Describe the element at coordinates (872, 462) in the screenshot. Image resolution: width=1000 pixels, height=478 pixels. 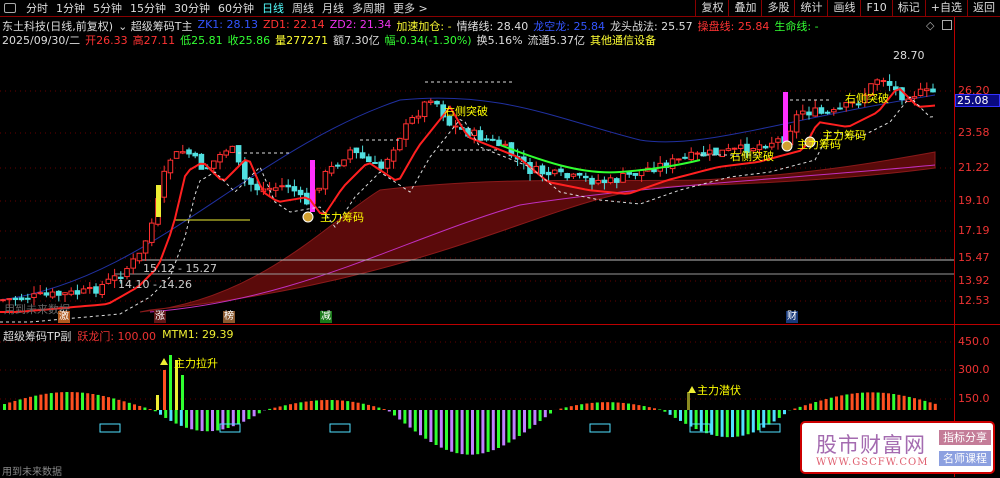
I see `watermark-url: WWW.GSCFW.COM` at that location.